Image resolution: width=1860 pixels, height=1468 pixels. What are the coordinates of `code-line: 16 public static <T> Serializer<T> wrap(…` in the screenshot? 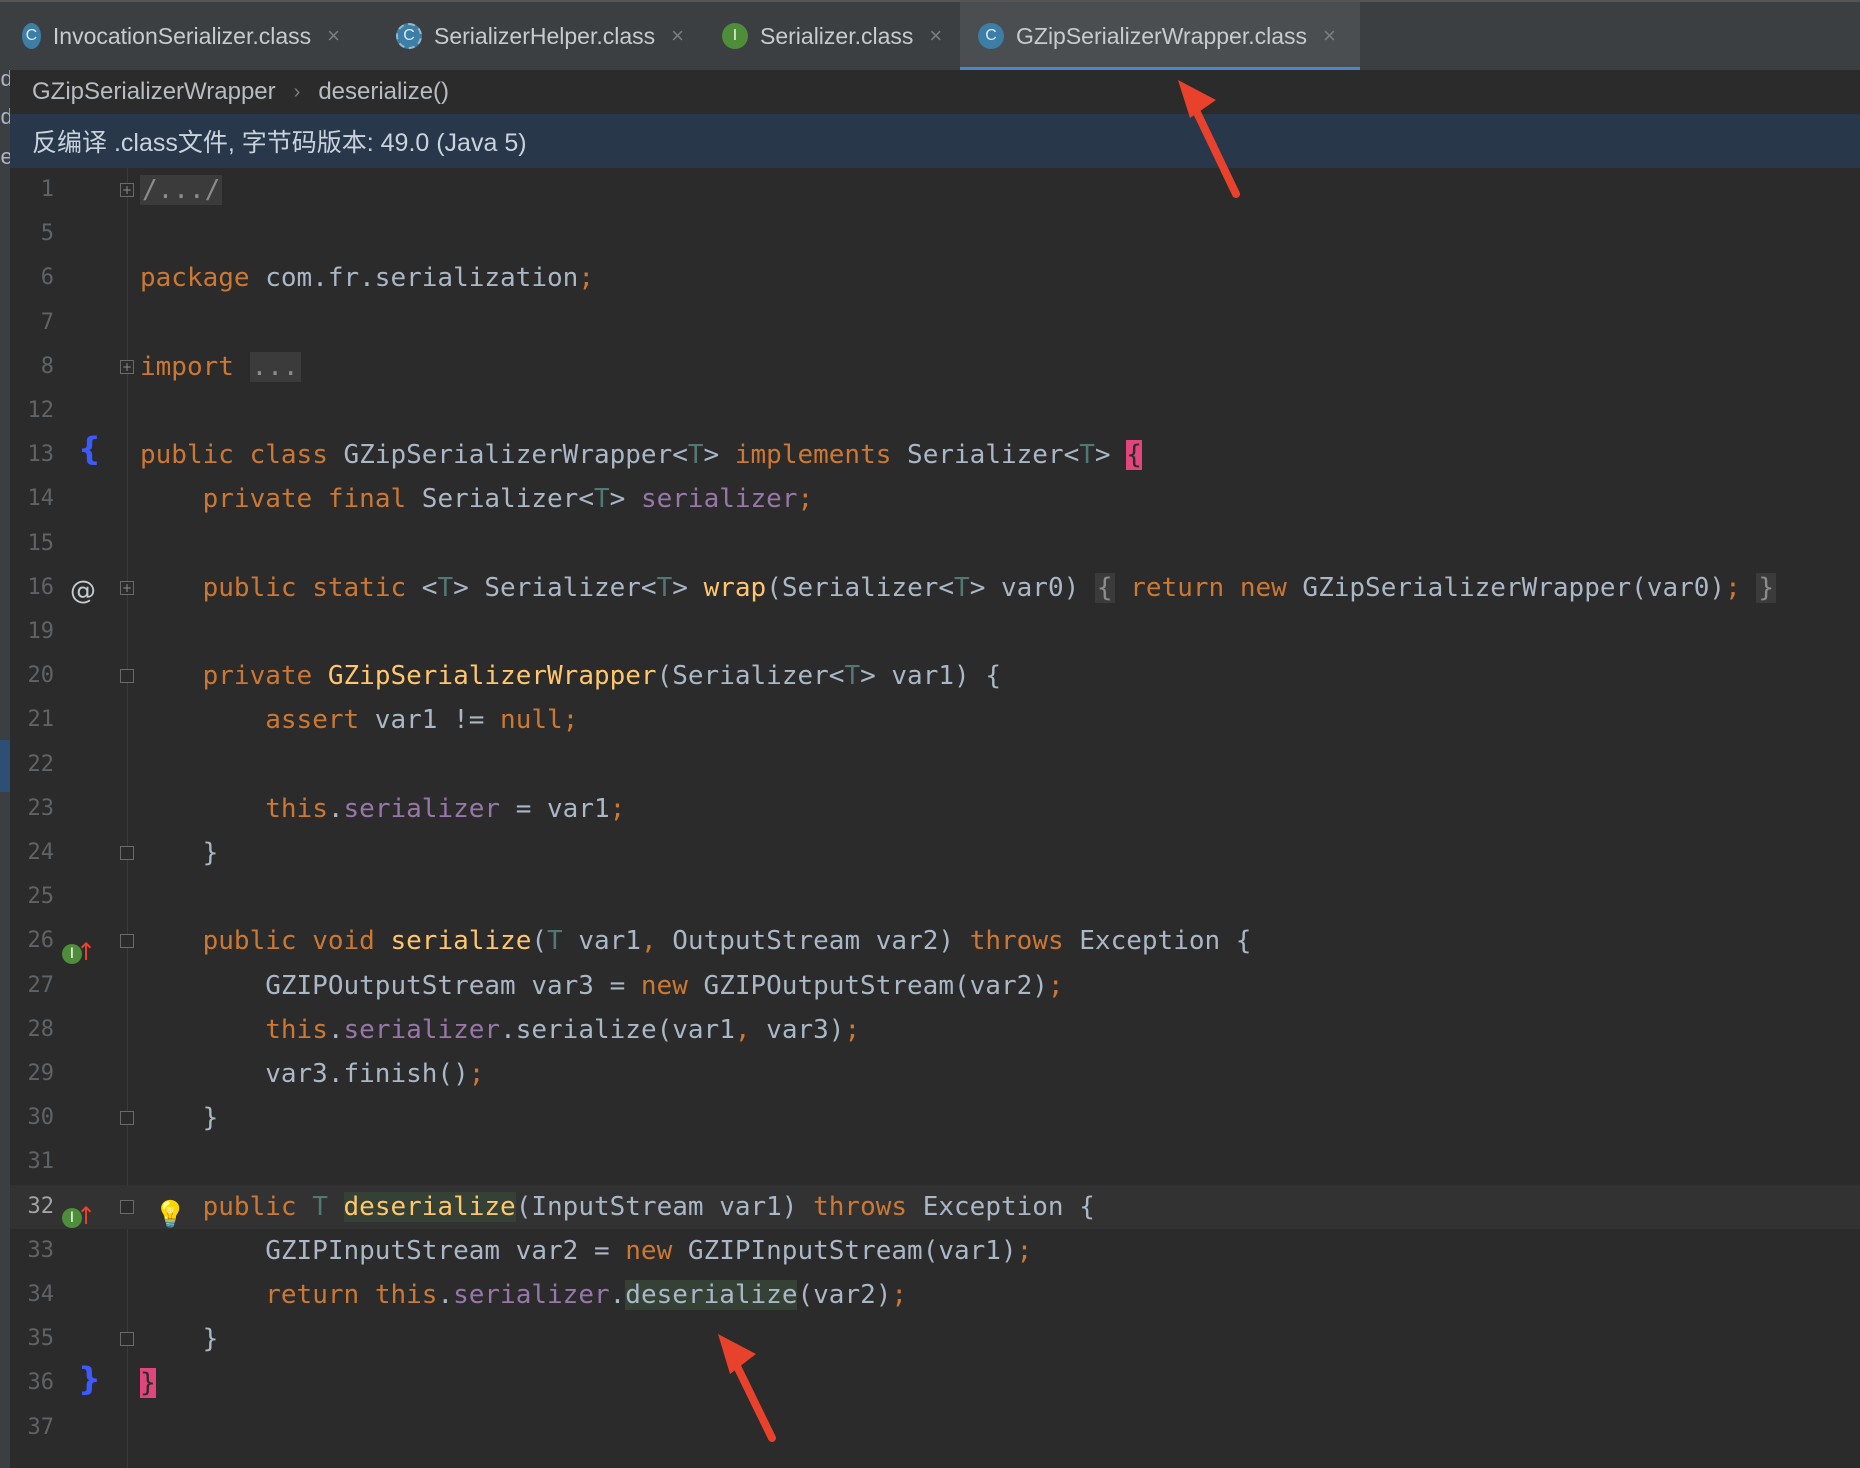 It's located at (935, 588).